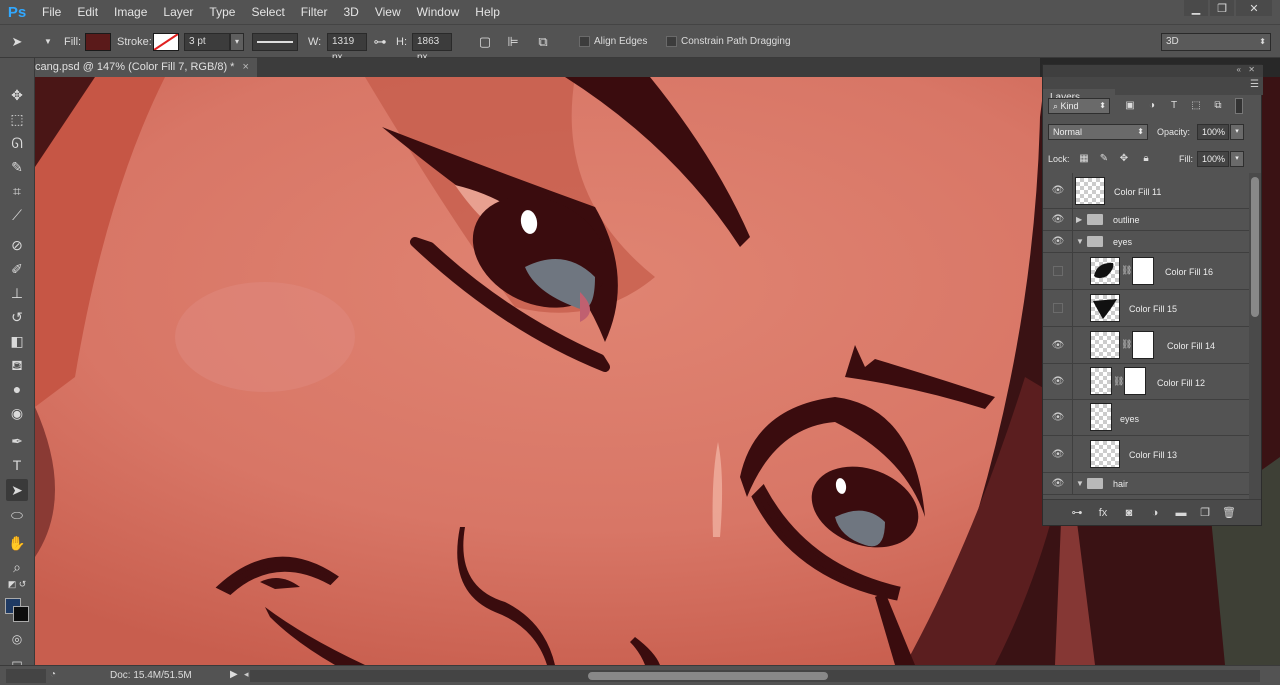 The width and height of the screenshot is (1280, 685). Describe the element at coordinates (1196, 106) in the screenshot. I see `filter-shape-icon: ⬚` at that location.